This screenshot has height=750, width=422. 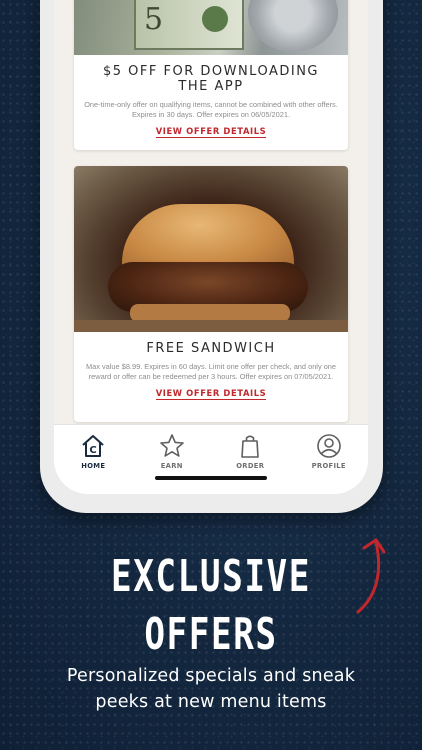 I want to click on tab-order: ORDER, so click(x=250, y=459).